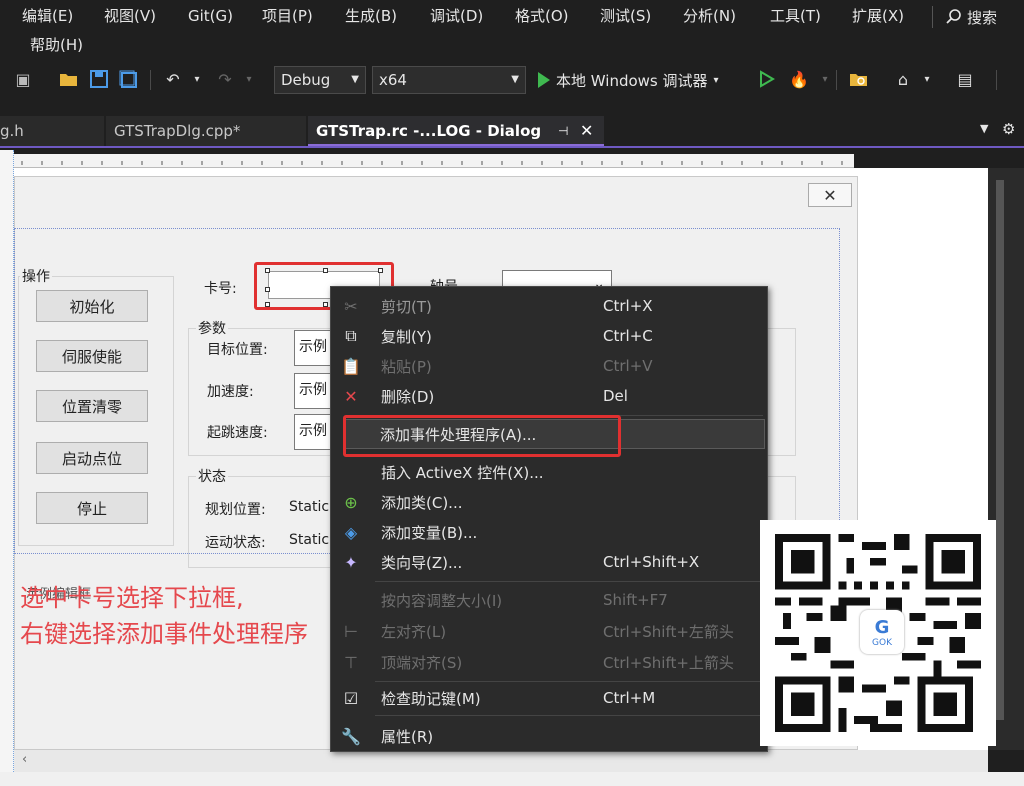  I want to click on scissors-icon: ✂, so click(351, 306).